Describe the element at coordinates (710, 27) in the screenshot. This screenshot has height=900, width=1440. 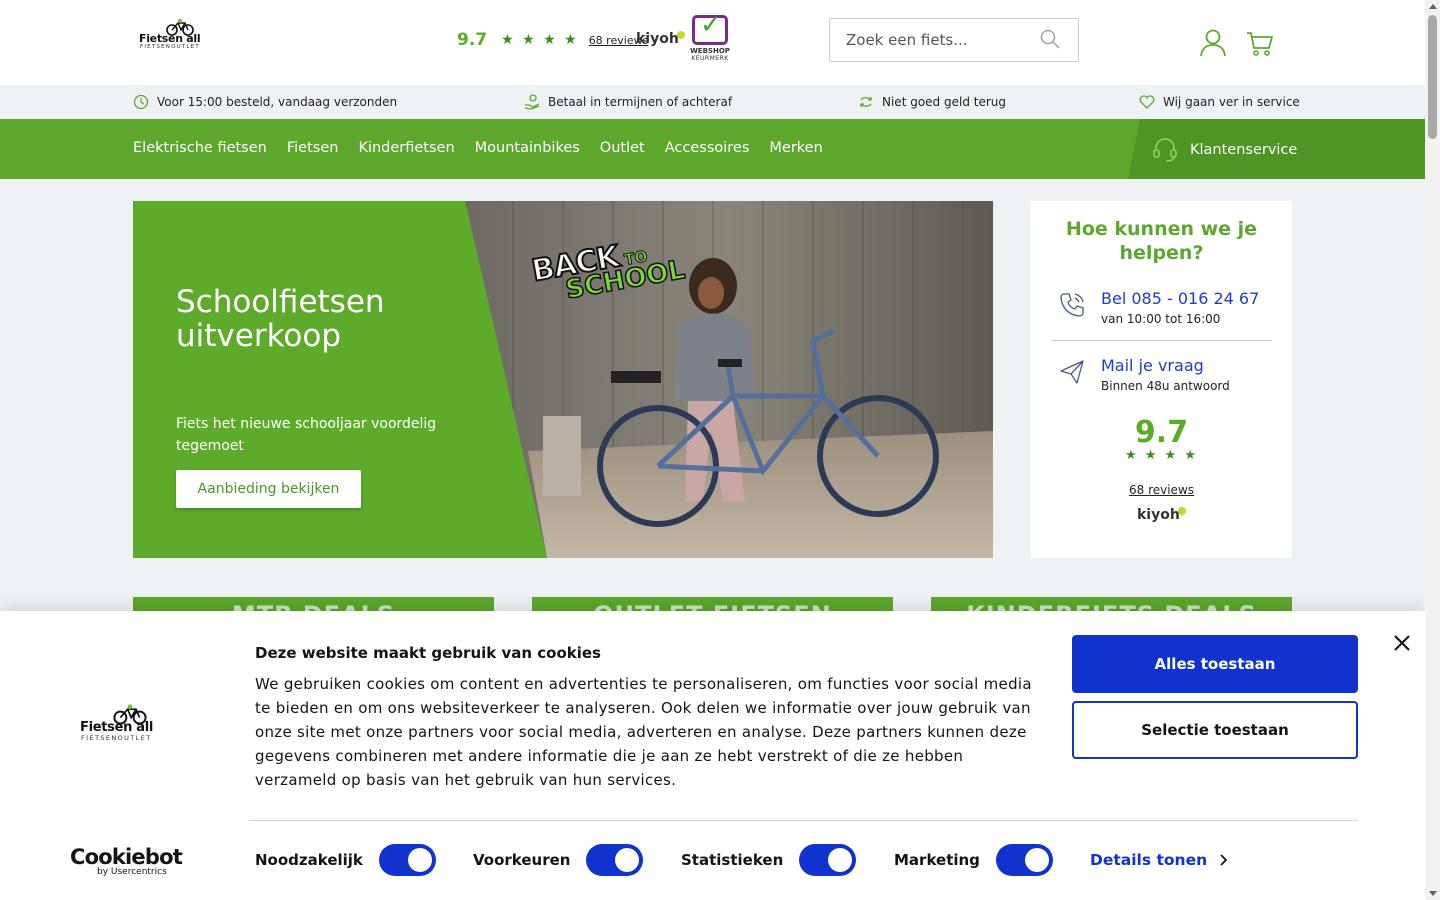
I see `keurmerk-check-icon: ✓` at that location.